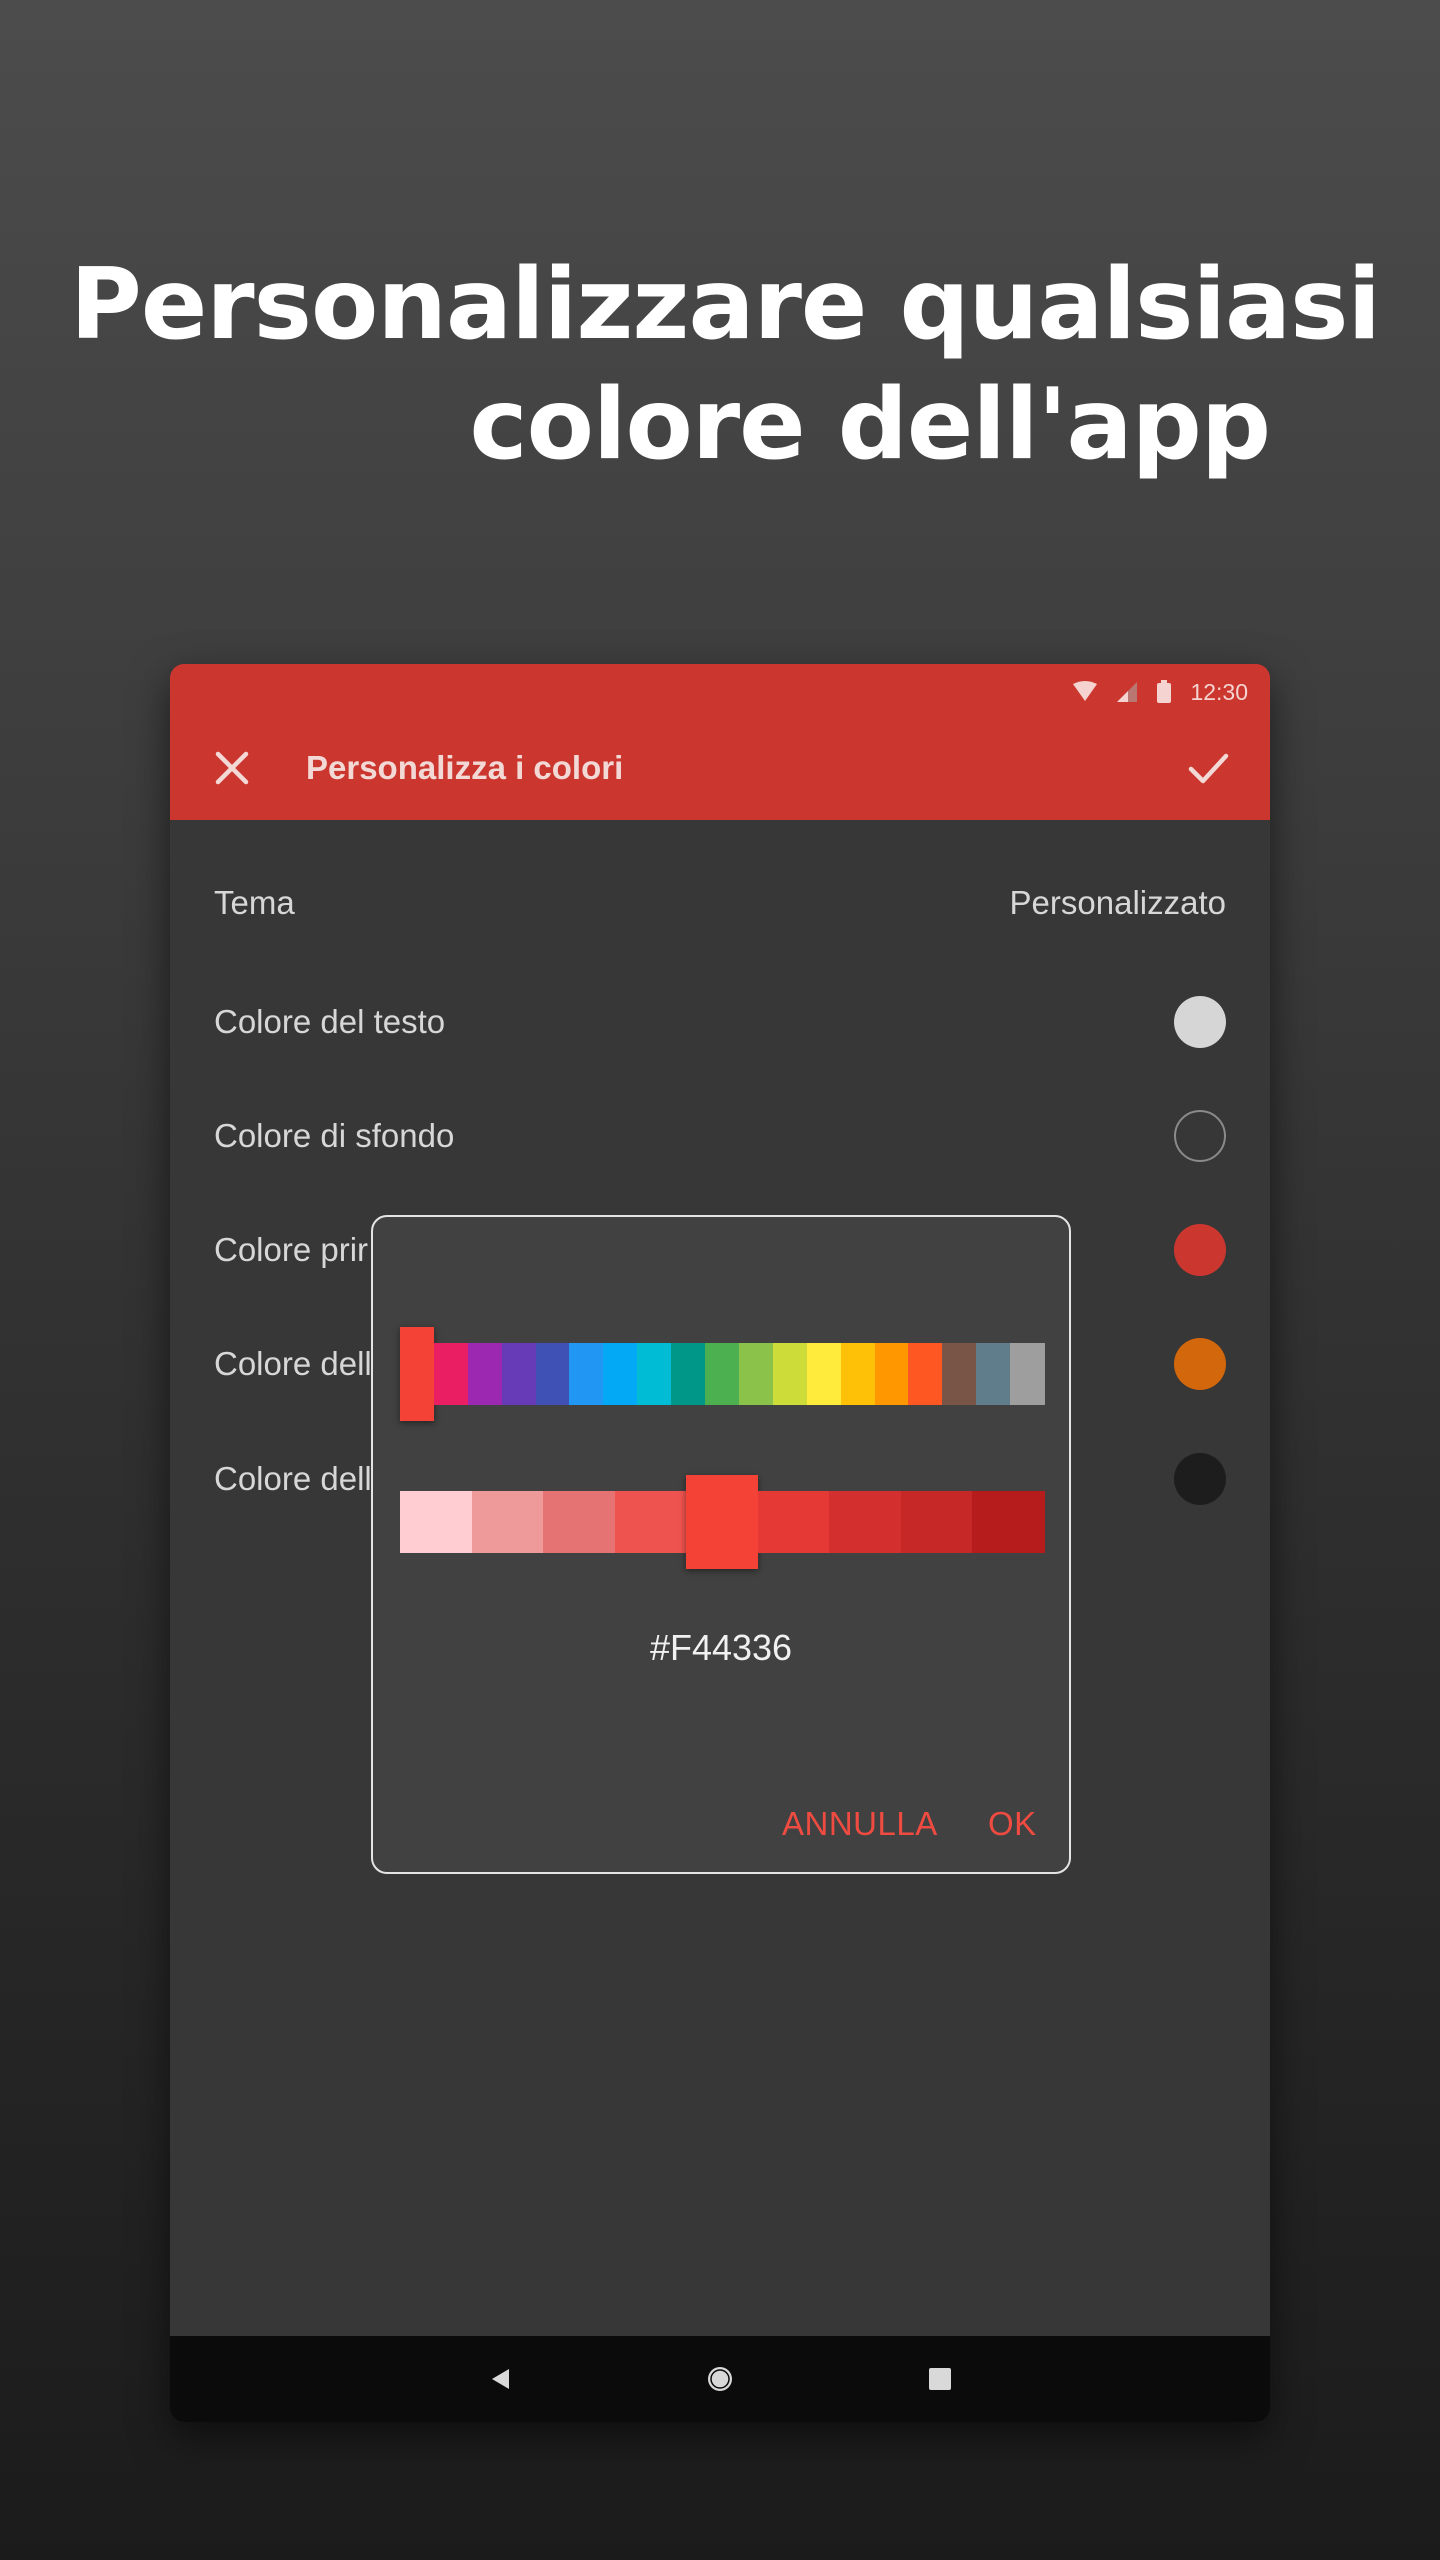  I want to click on row-label: Colore del testo, so click(330, 1021).